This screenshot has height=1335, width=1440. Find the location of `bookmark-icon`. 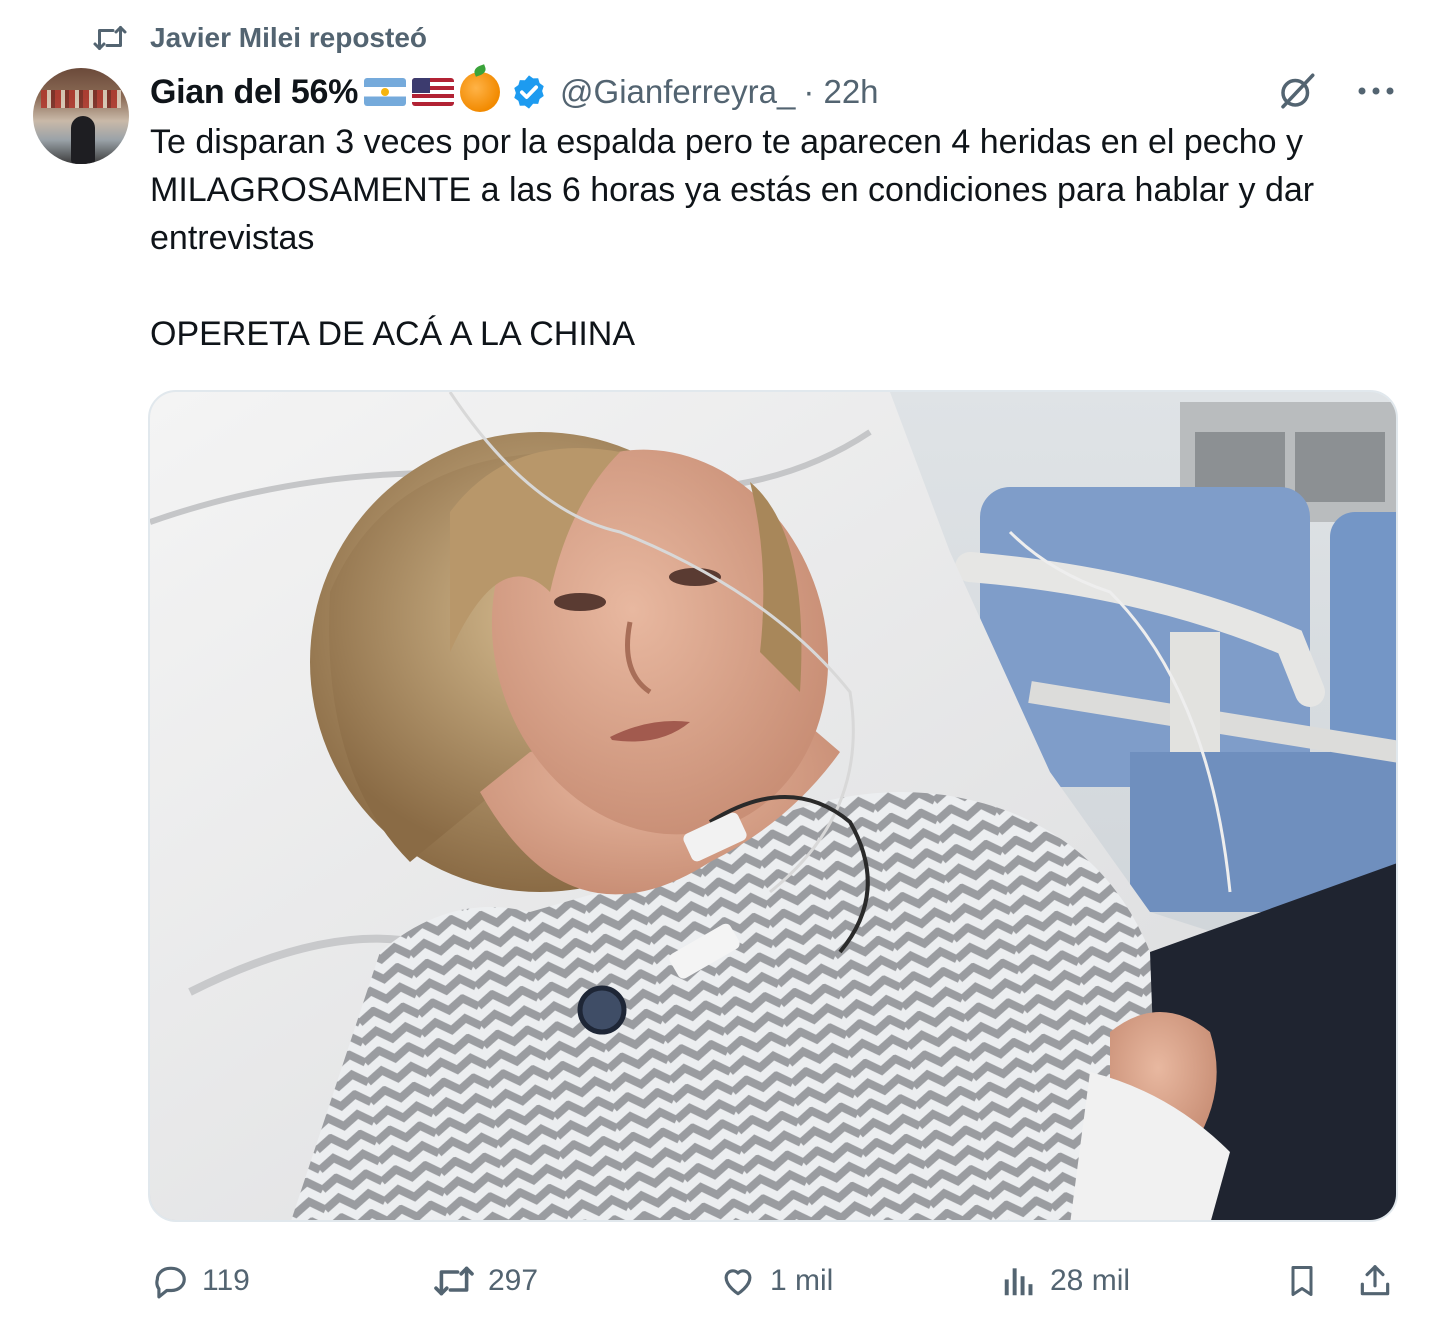

bookmark-icon is located at coordinates (1302, 1281).